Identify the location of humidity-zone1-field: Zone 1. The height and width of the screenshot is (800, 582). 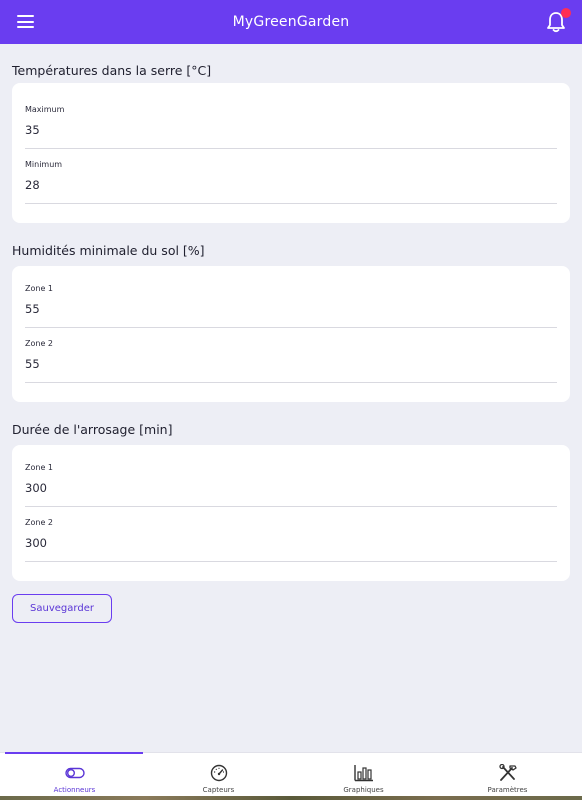
(291, 306).